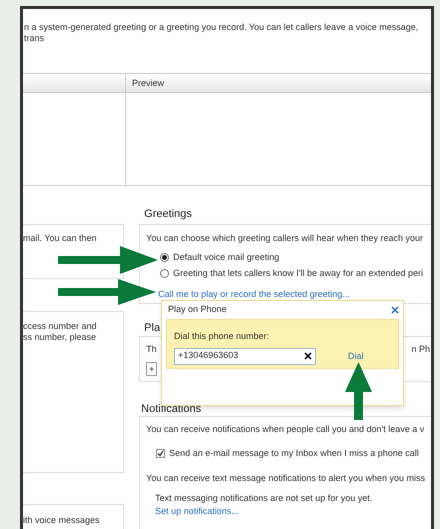 The height and width of the screenshot is (529, 440). What do you see at coordinates (264, 498) in the screenshot?
I see `status-text: Text messaging notifications are not set up for you yet.` at bounding box center [264, 498].